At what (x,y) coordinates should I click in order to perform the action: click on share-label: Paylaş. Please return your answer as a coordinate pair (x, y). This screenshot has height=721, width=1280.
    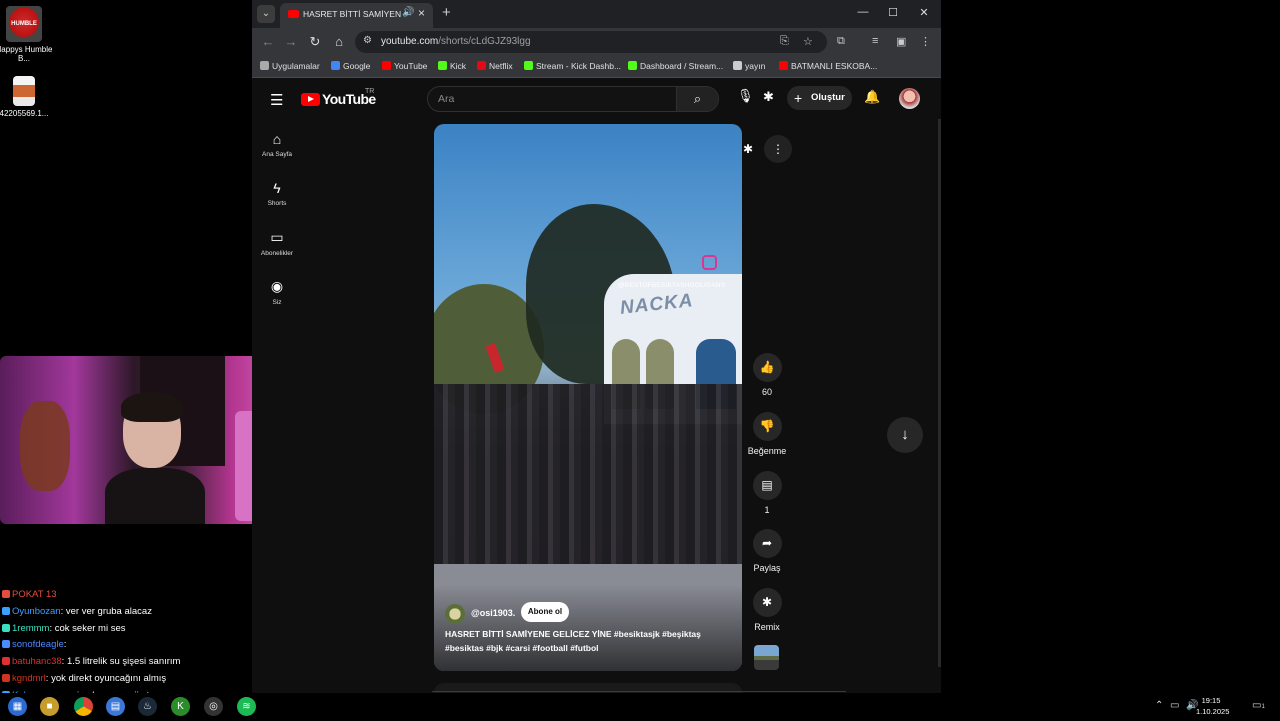
    Looking at the image, I should click on (767, 568).